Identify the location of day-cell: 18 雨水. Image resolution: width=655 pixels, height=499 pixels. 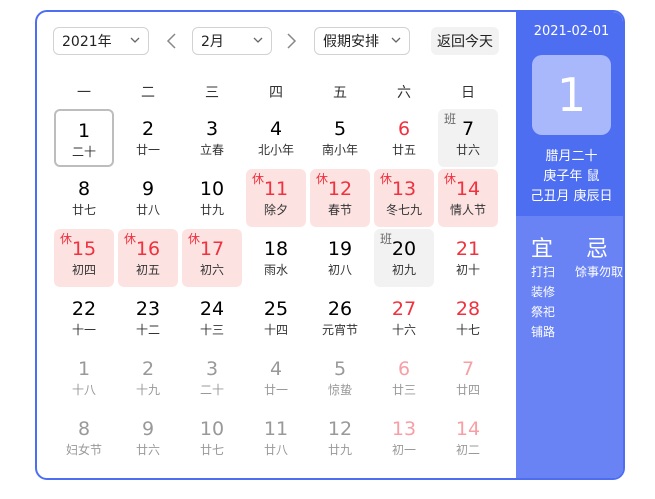
(276, 258).